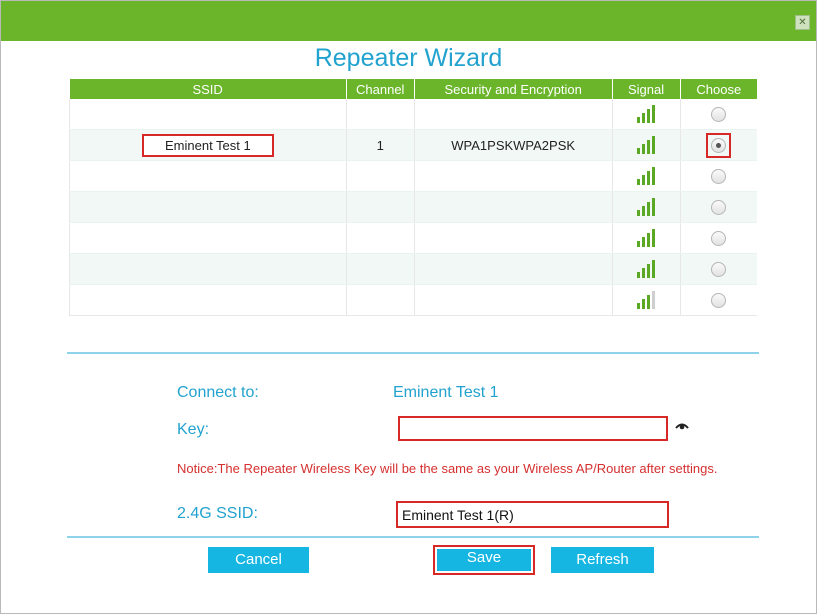 Image resolution: width=817 pixels, height=614 pixels. I want to click on page-title: Repeater Wizard, so click(408, 58).